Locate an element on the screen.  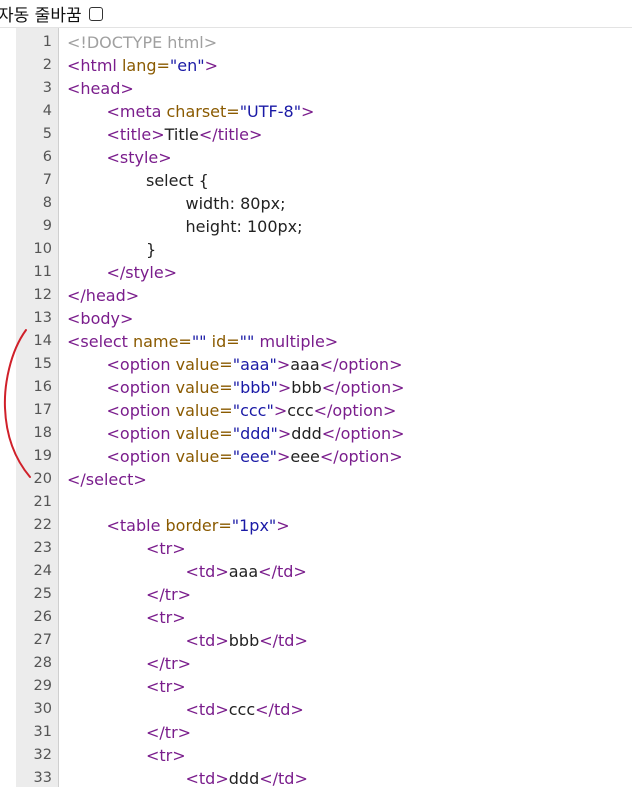
code-token: </title> is located at coordinates (230, 134).